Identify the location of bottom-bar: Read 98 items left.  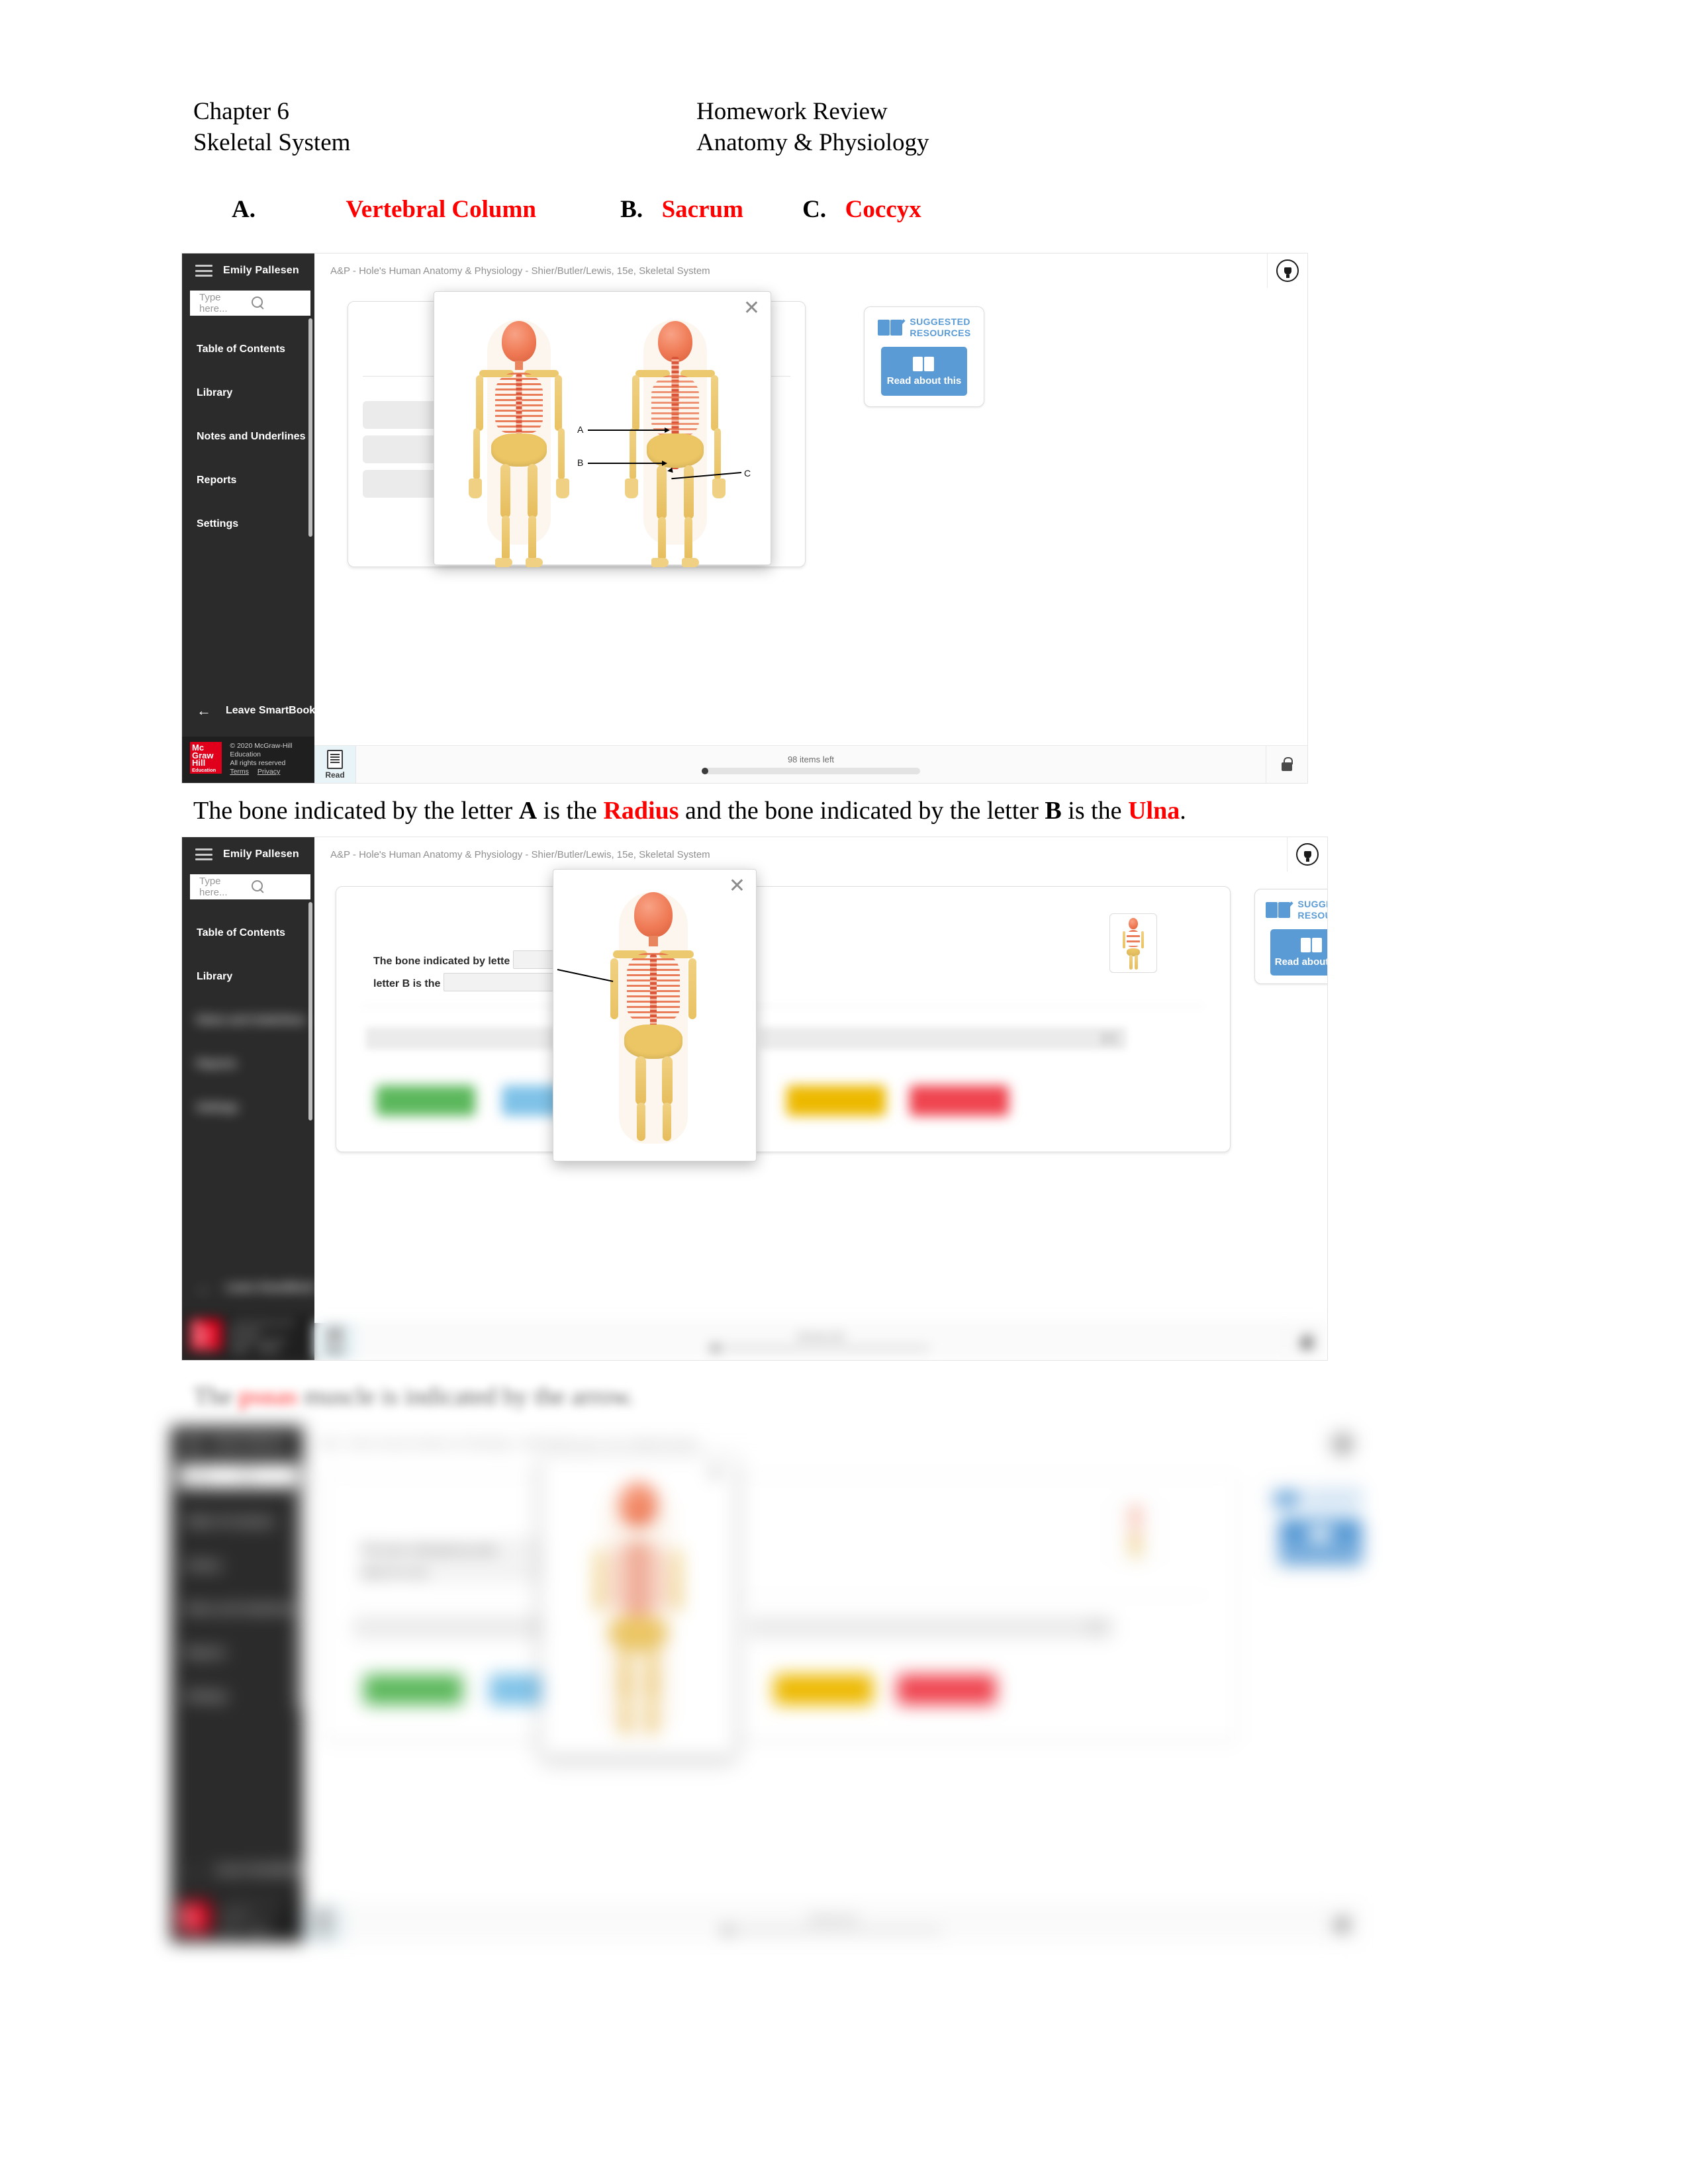
(810, 764).